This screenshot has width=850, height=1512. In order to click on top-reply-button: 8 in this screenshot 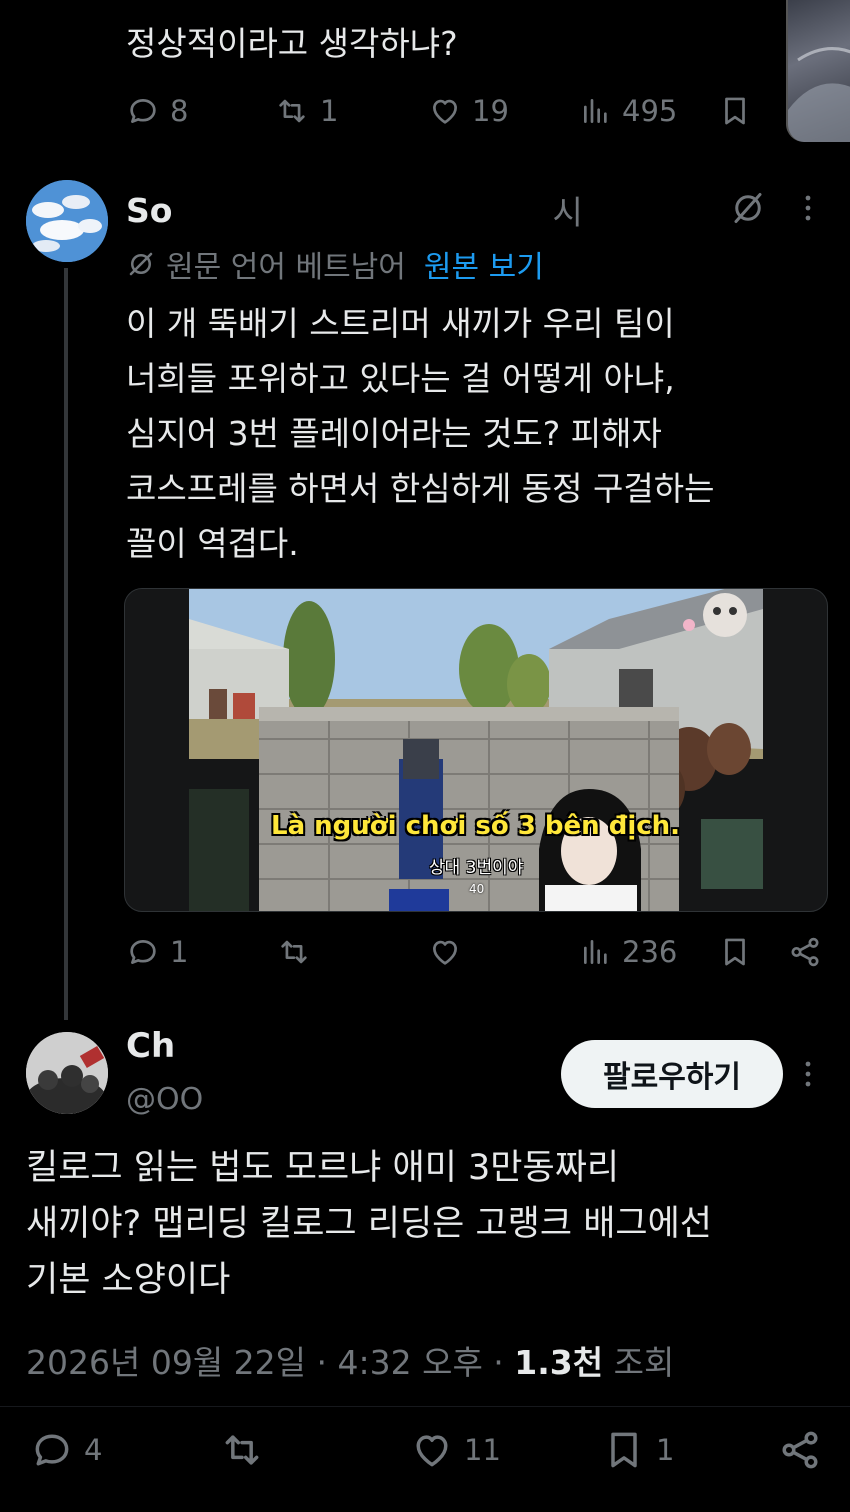, I will do `click(157, 111)`.